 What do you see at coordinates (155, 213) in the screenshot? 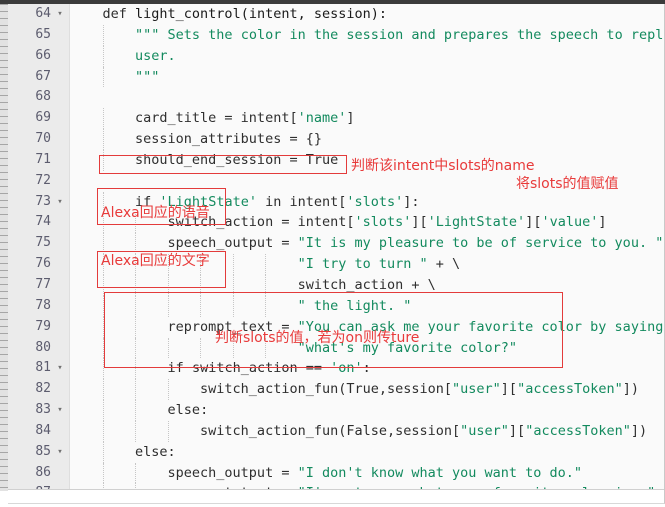
I see `alexa-voice-note: Alexa回应的语音` at bounding box center [155, 213].